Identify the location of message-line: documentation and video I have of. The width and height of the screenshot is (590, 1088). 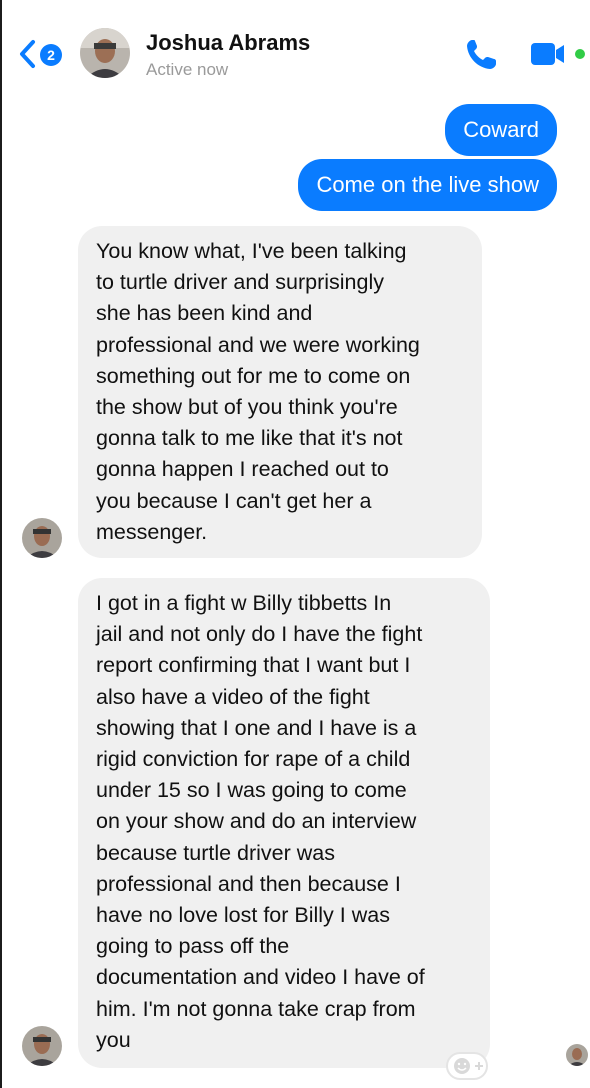
(260, 977).